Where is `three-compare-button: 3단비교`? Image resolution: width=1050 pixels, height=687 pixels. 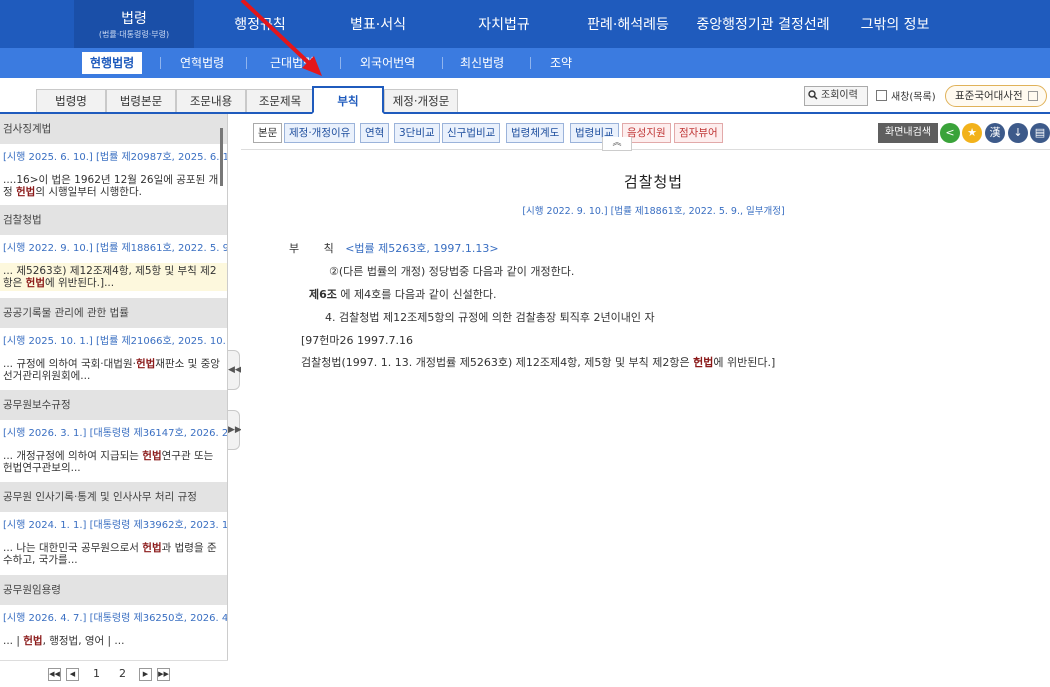
three-compare-button: 3단비교 is located at coordinates (417, 133).